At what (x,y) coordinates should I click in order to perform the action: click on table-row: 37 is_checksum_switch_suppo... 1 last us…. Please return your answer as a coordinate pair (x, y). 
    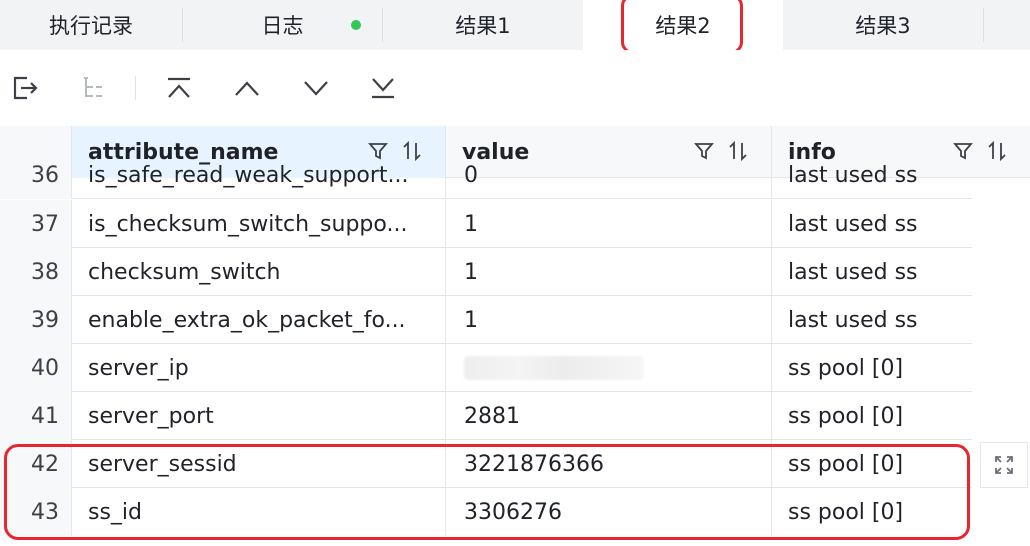
    Looking at the image, I should click on (486, 224).